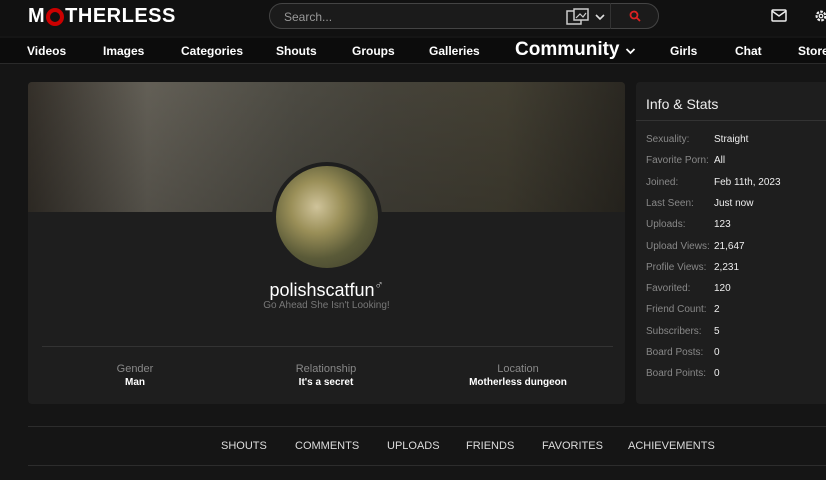 The image size is (826, 480). I want to click on info-stats-title: Info & Stats, so click(682, 104).